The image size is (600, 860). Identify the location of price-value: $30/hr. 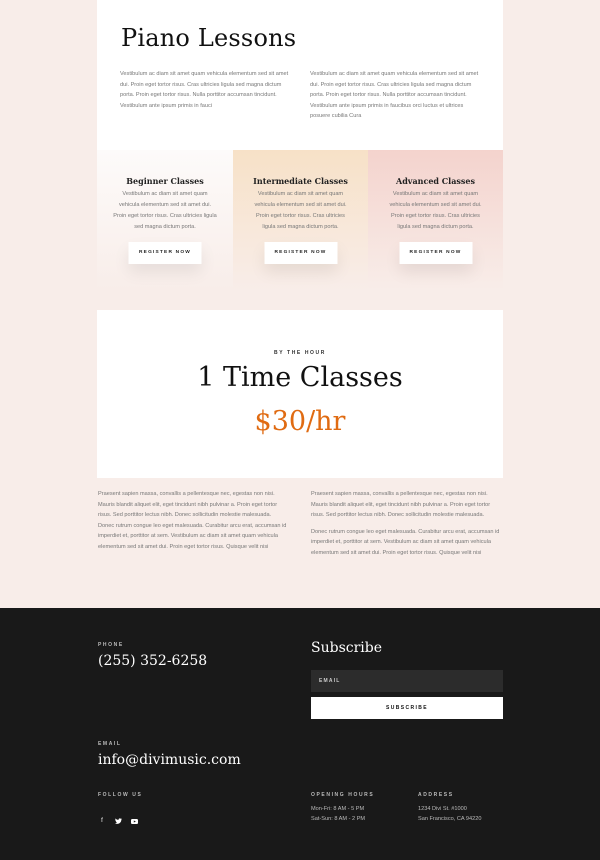
(300, 421).